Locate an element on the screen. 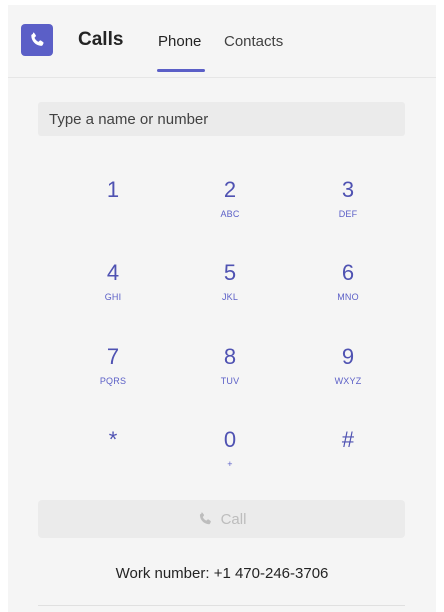 Image resolution: width=444 pixels, height=612 pixels. dial-key-digit: 6 is located at coordinates (348, 272).